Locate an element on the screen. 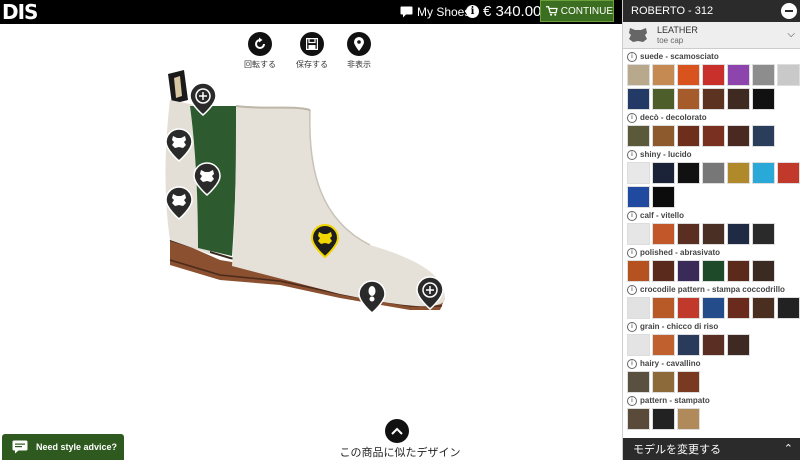  style-advice-button: Need style advice? is located at coordinates (63, 447).